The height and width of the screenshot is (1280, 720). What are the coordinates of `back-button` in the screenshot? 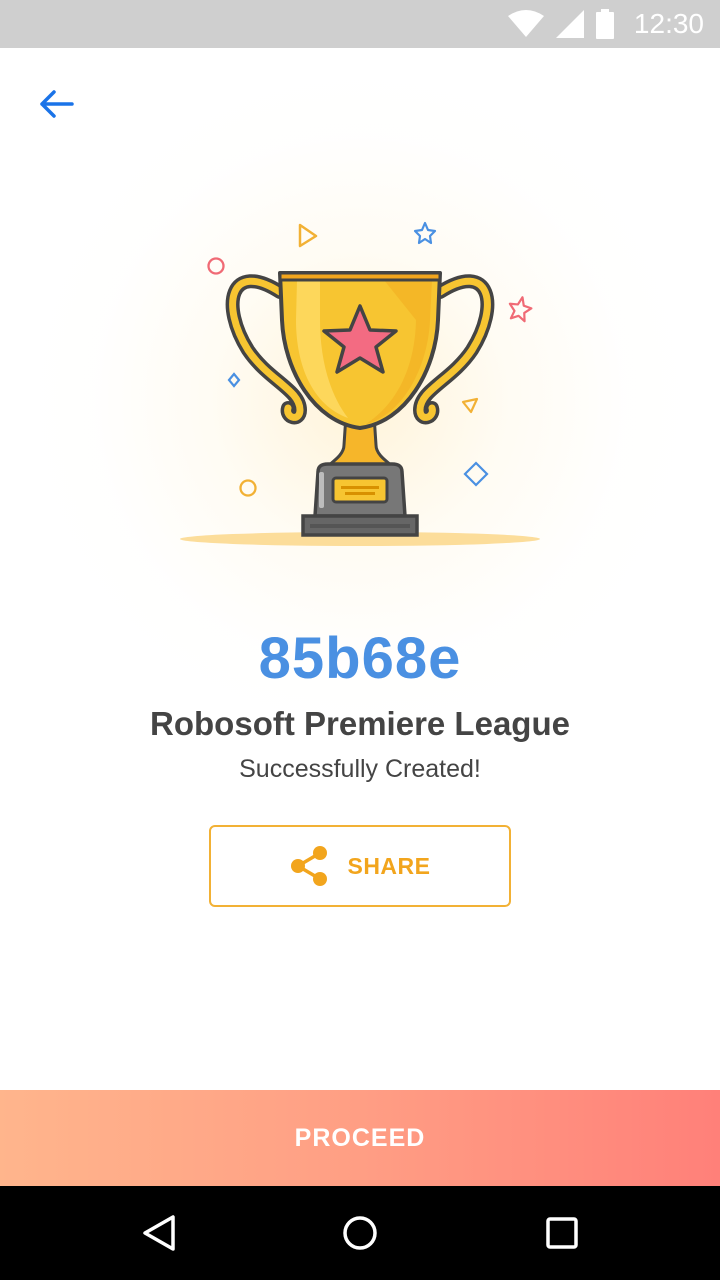 It's located at (56, 104).